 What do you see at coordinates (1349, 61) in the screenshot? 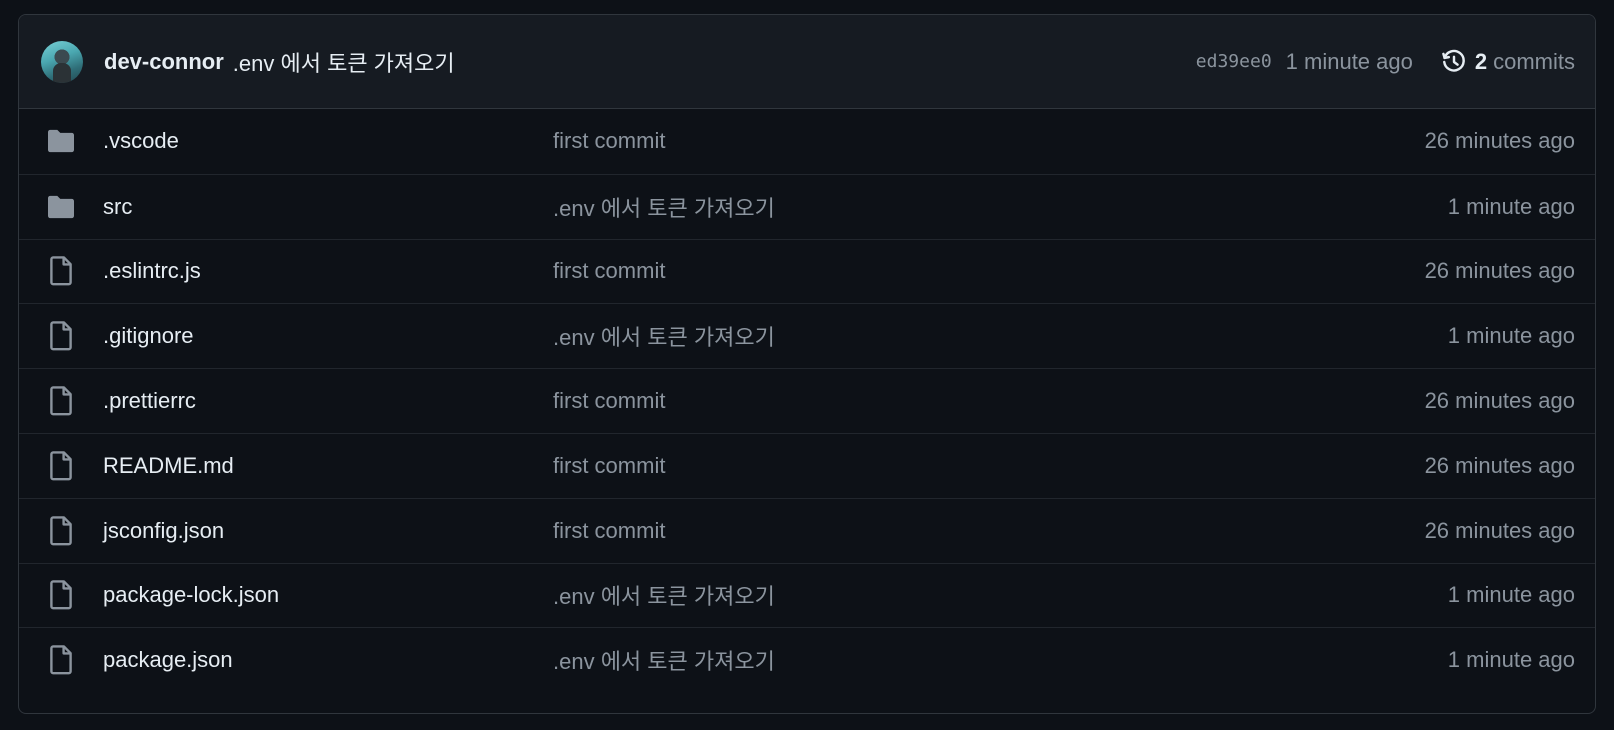
I see `commit-time: 1 minute ago` at bounding box center [1349, 61].